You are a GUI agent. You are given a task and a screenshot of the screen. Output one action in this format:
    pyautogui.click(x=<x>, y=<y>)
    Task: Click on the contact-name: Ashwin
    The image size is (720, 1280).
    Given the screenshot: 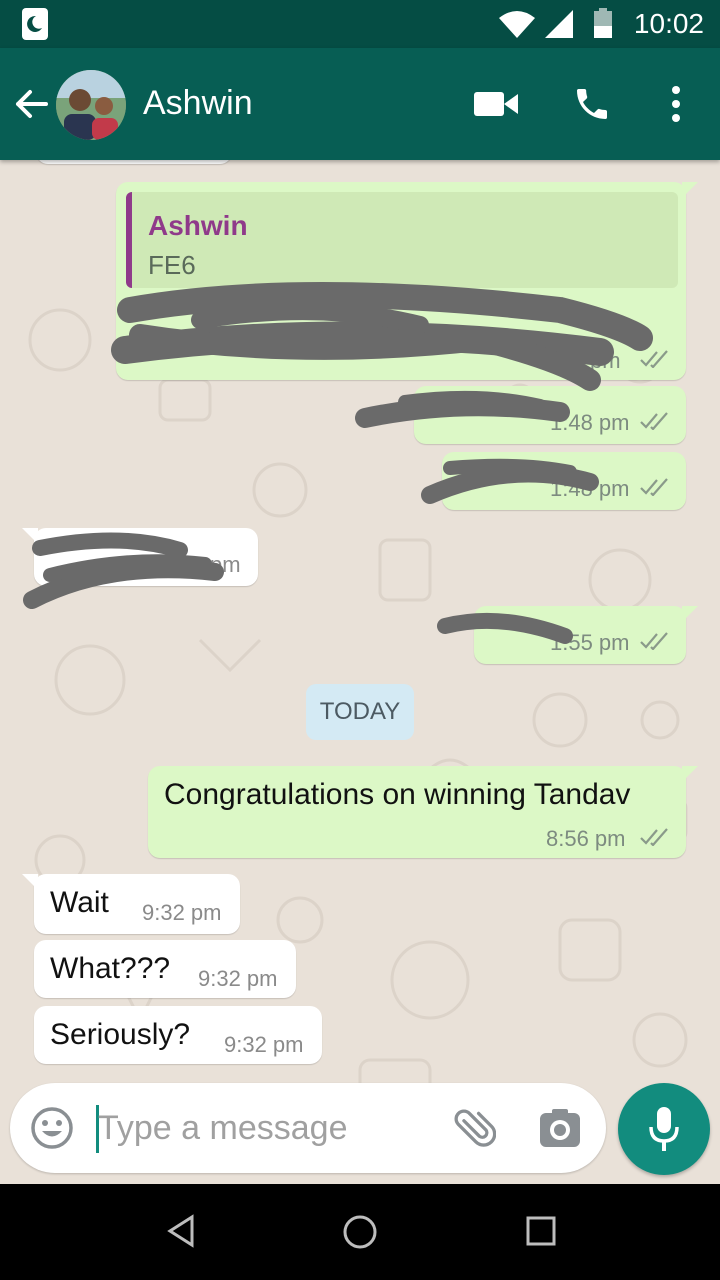 What is the action you would take?
    pyautogui.click(x=198, y=103)
    